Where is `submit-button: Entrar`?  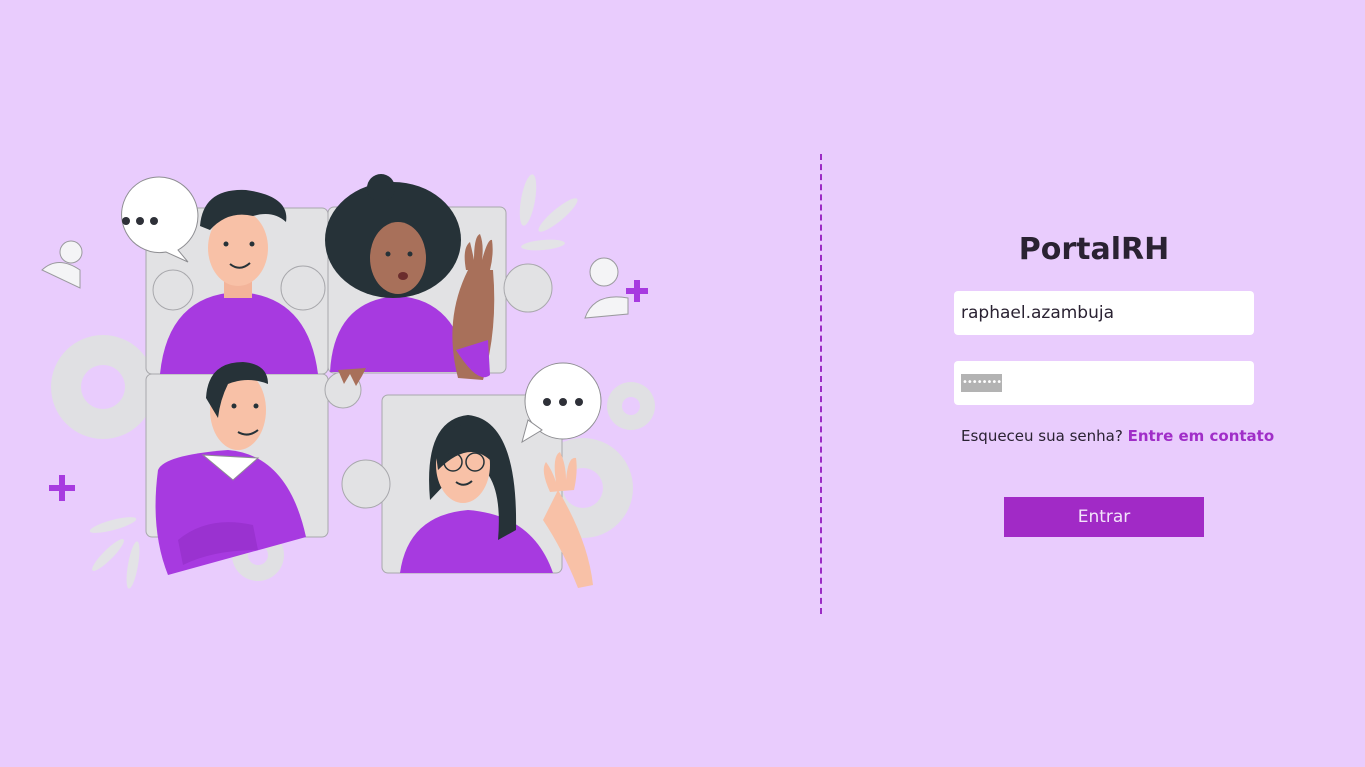 submit-button: Entrar is located at coordinates (1104, 517).